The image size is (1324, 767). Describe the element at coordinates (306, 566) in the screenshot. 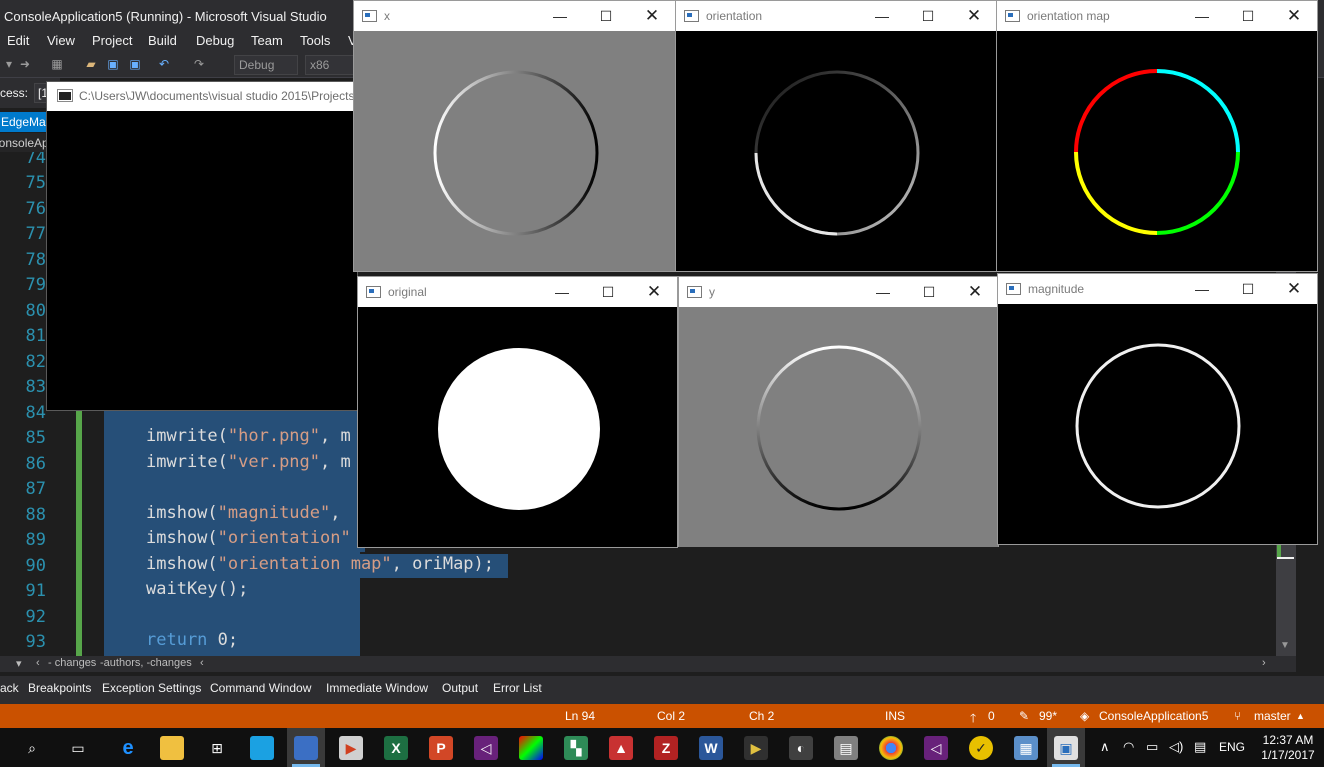

I see `code-line-90: imshow("orientation map", oriMap);` at that location.